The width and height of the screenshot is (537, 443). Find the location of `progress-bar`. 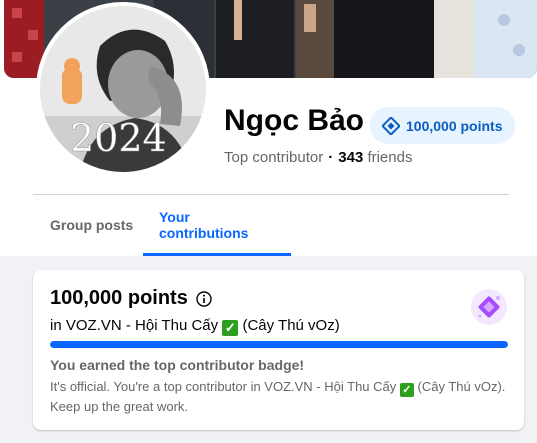

progress-bar is located at coordinates (279, 344).